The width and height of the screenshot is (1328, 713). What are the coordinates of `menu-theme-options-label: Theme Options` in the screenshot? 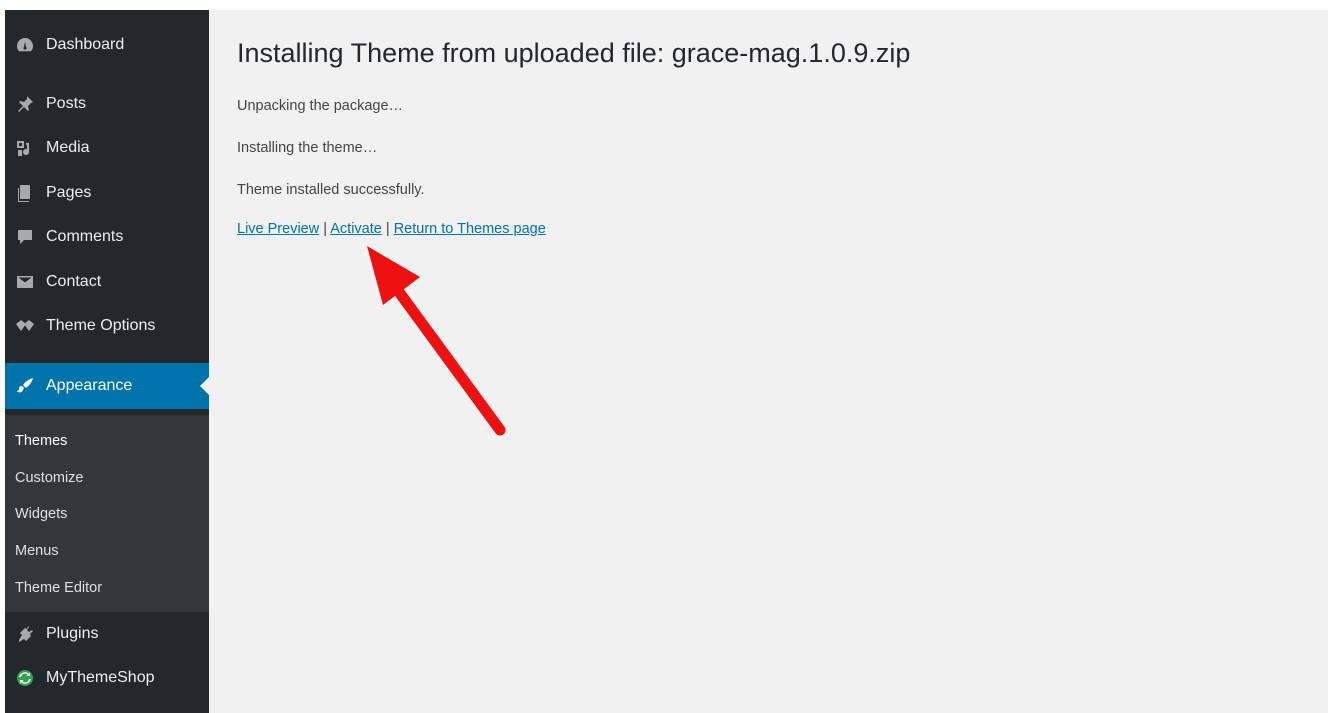 It's located at (101, 325).